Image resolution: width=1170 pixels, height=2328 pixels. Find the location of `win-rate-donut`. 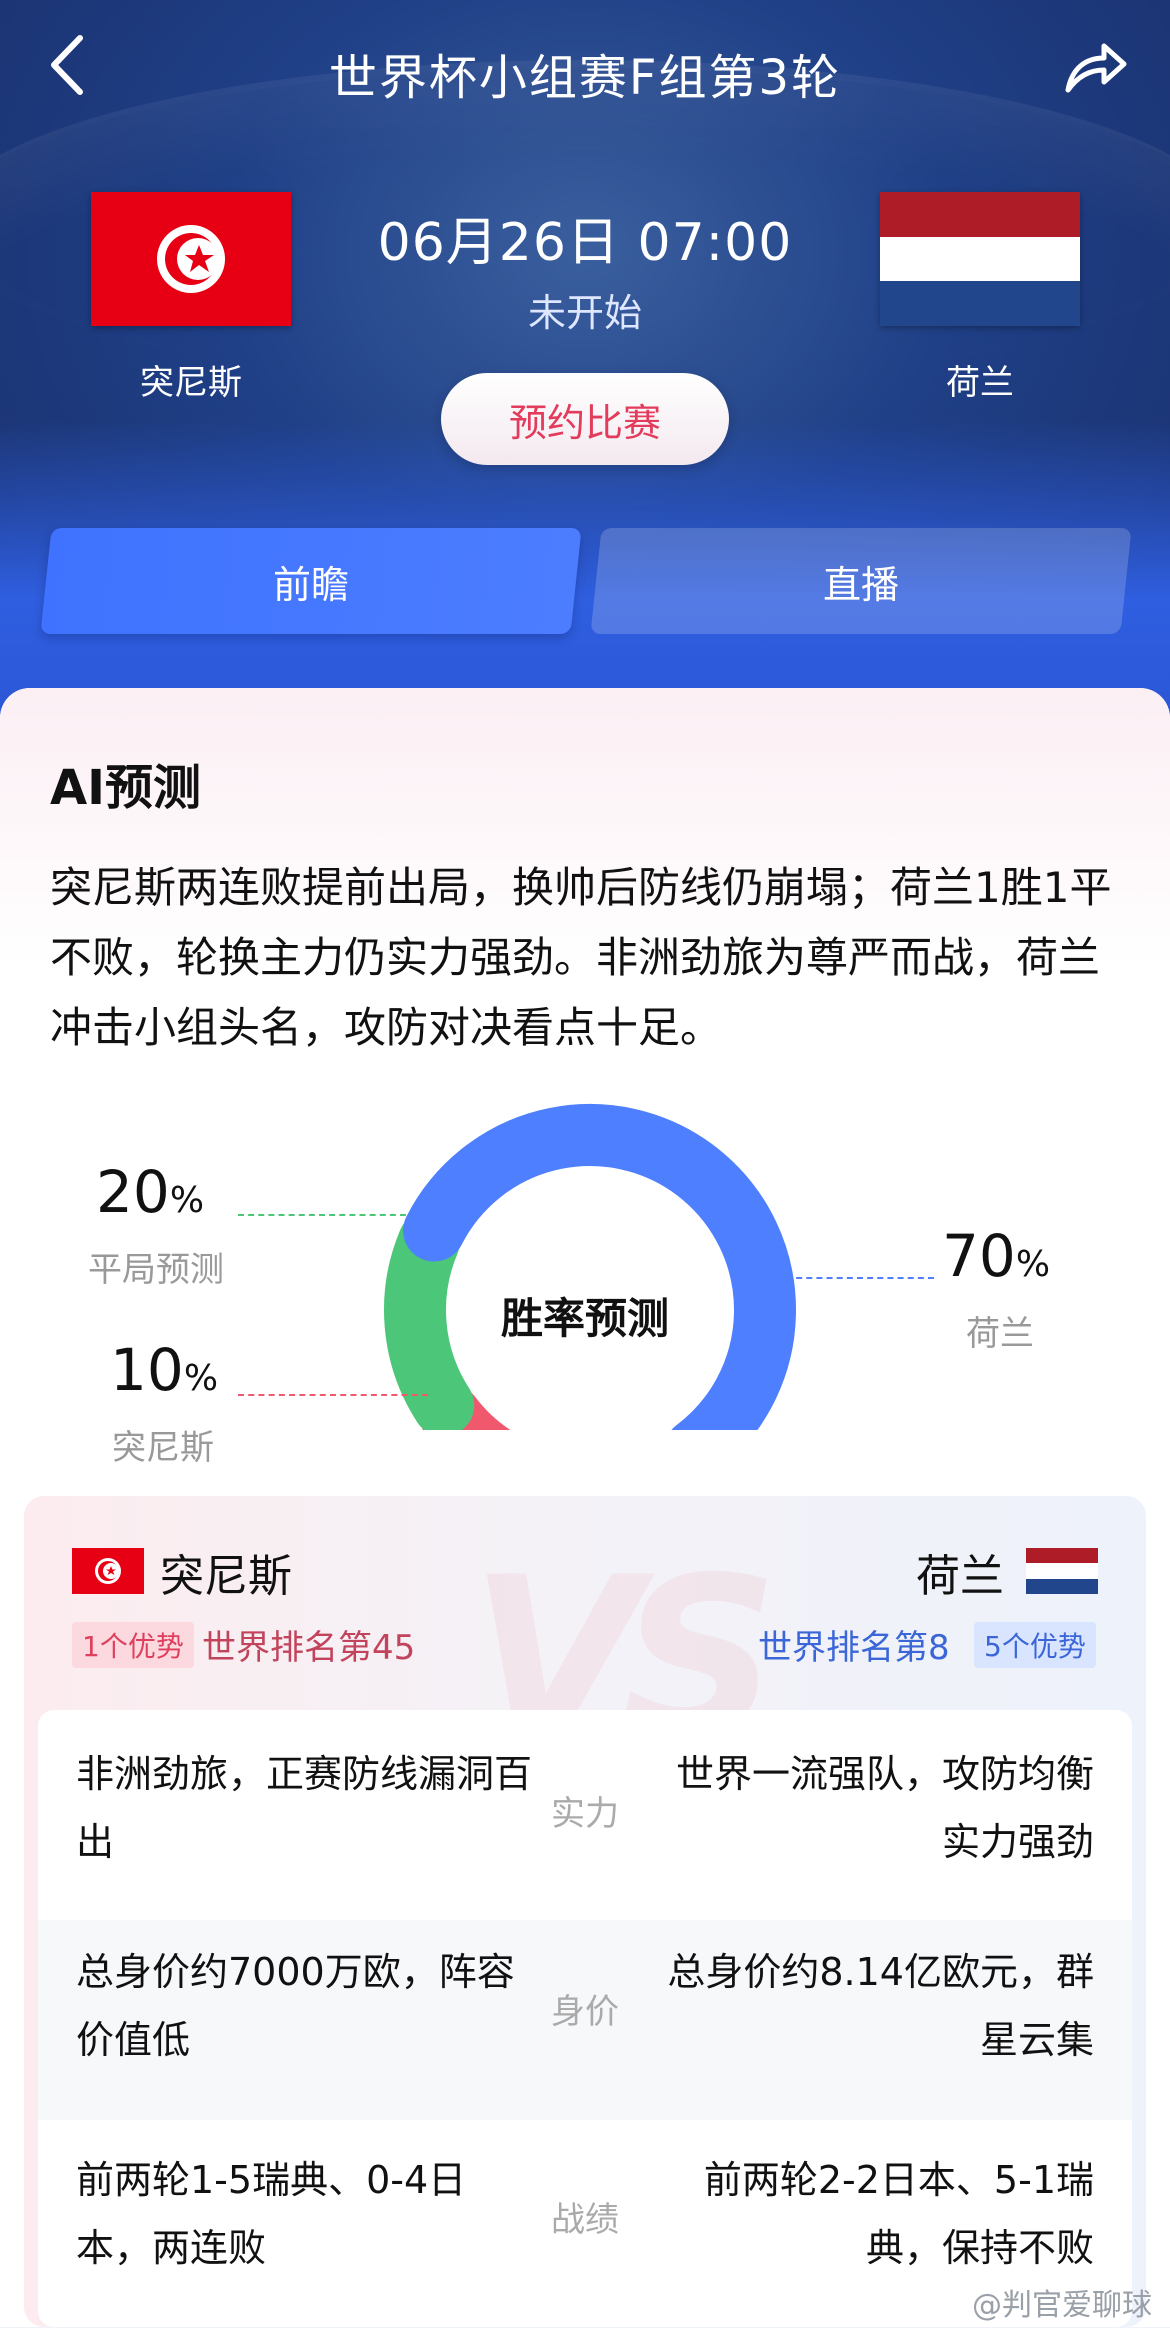

win-rate-donut is located at coordinates (590, 1255).